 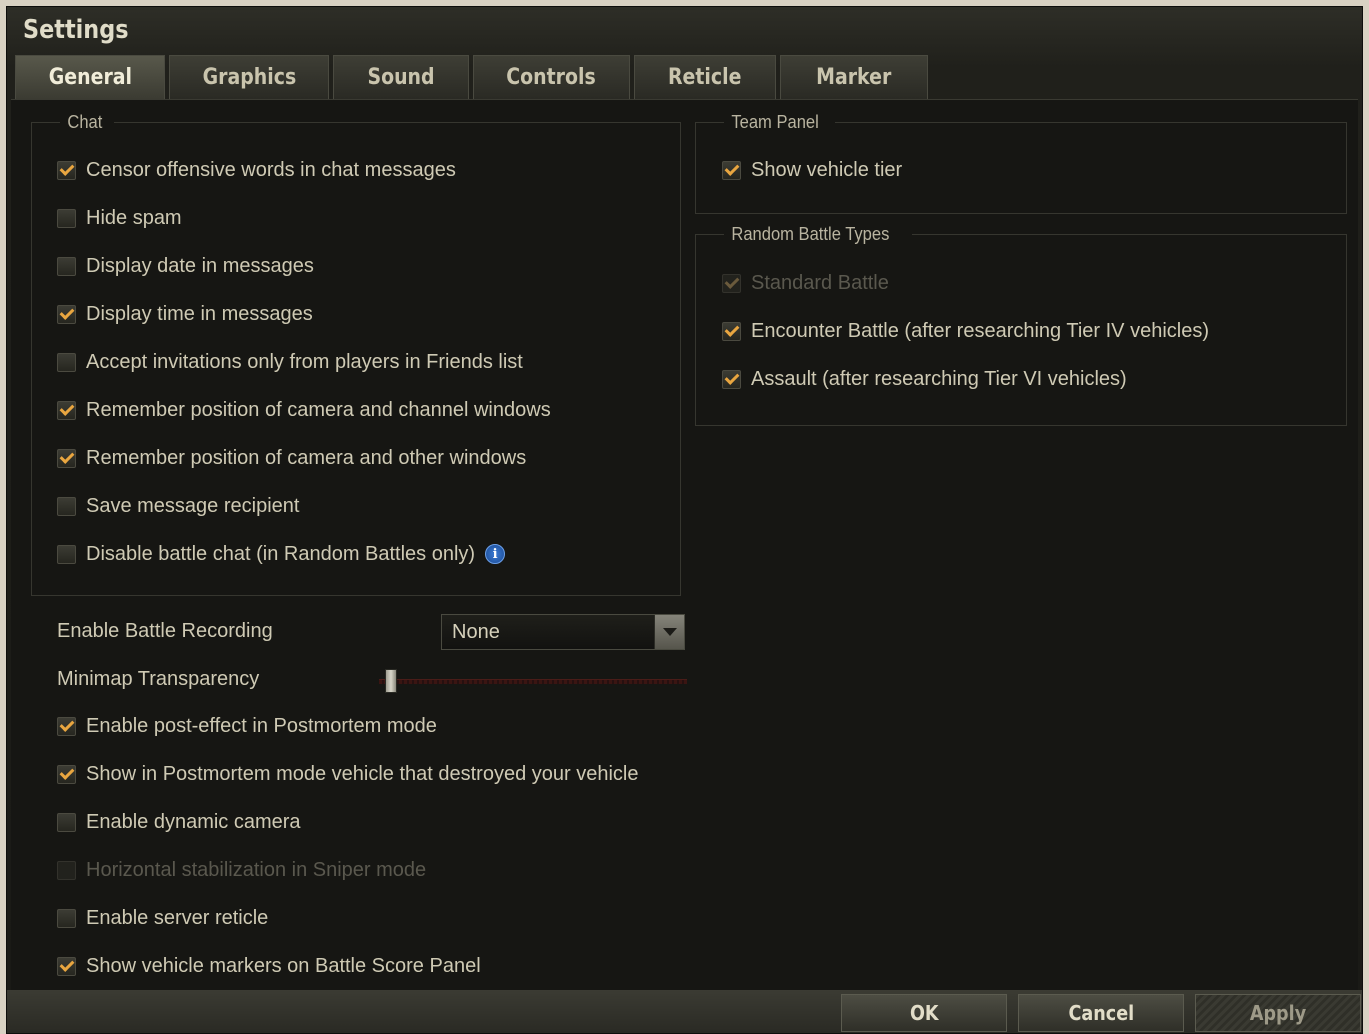 I want to click on option-horizontal-stabilization: Horizontal stabilization in Sniper mode, so click(x=241, y=870).